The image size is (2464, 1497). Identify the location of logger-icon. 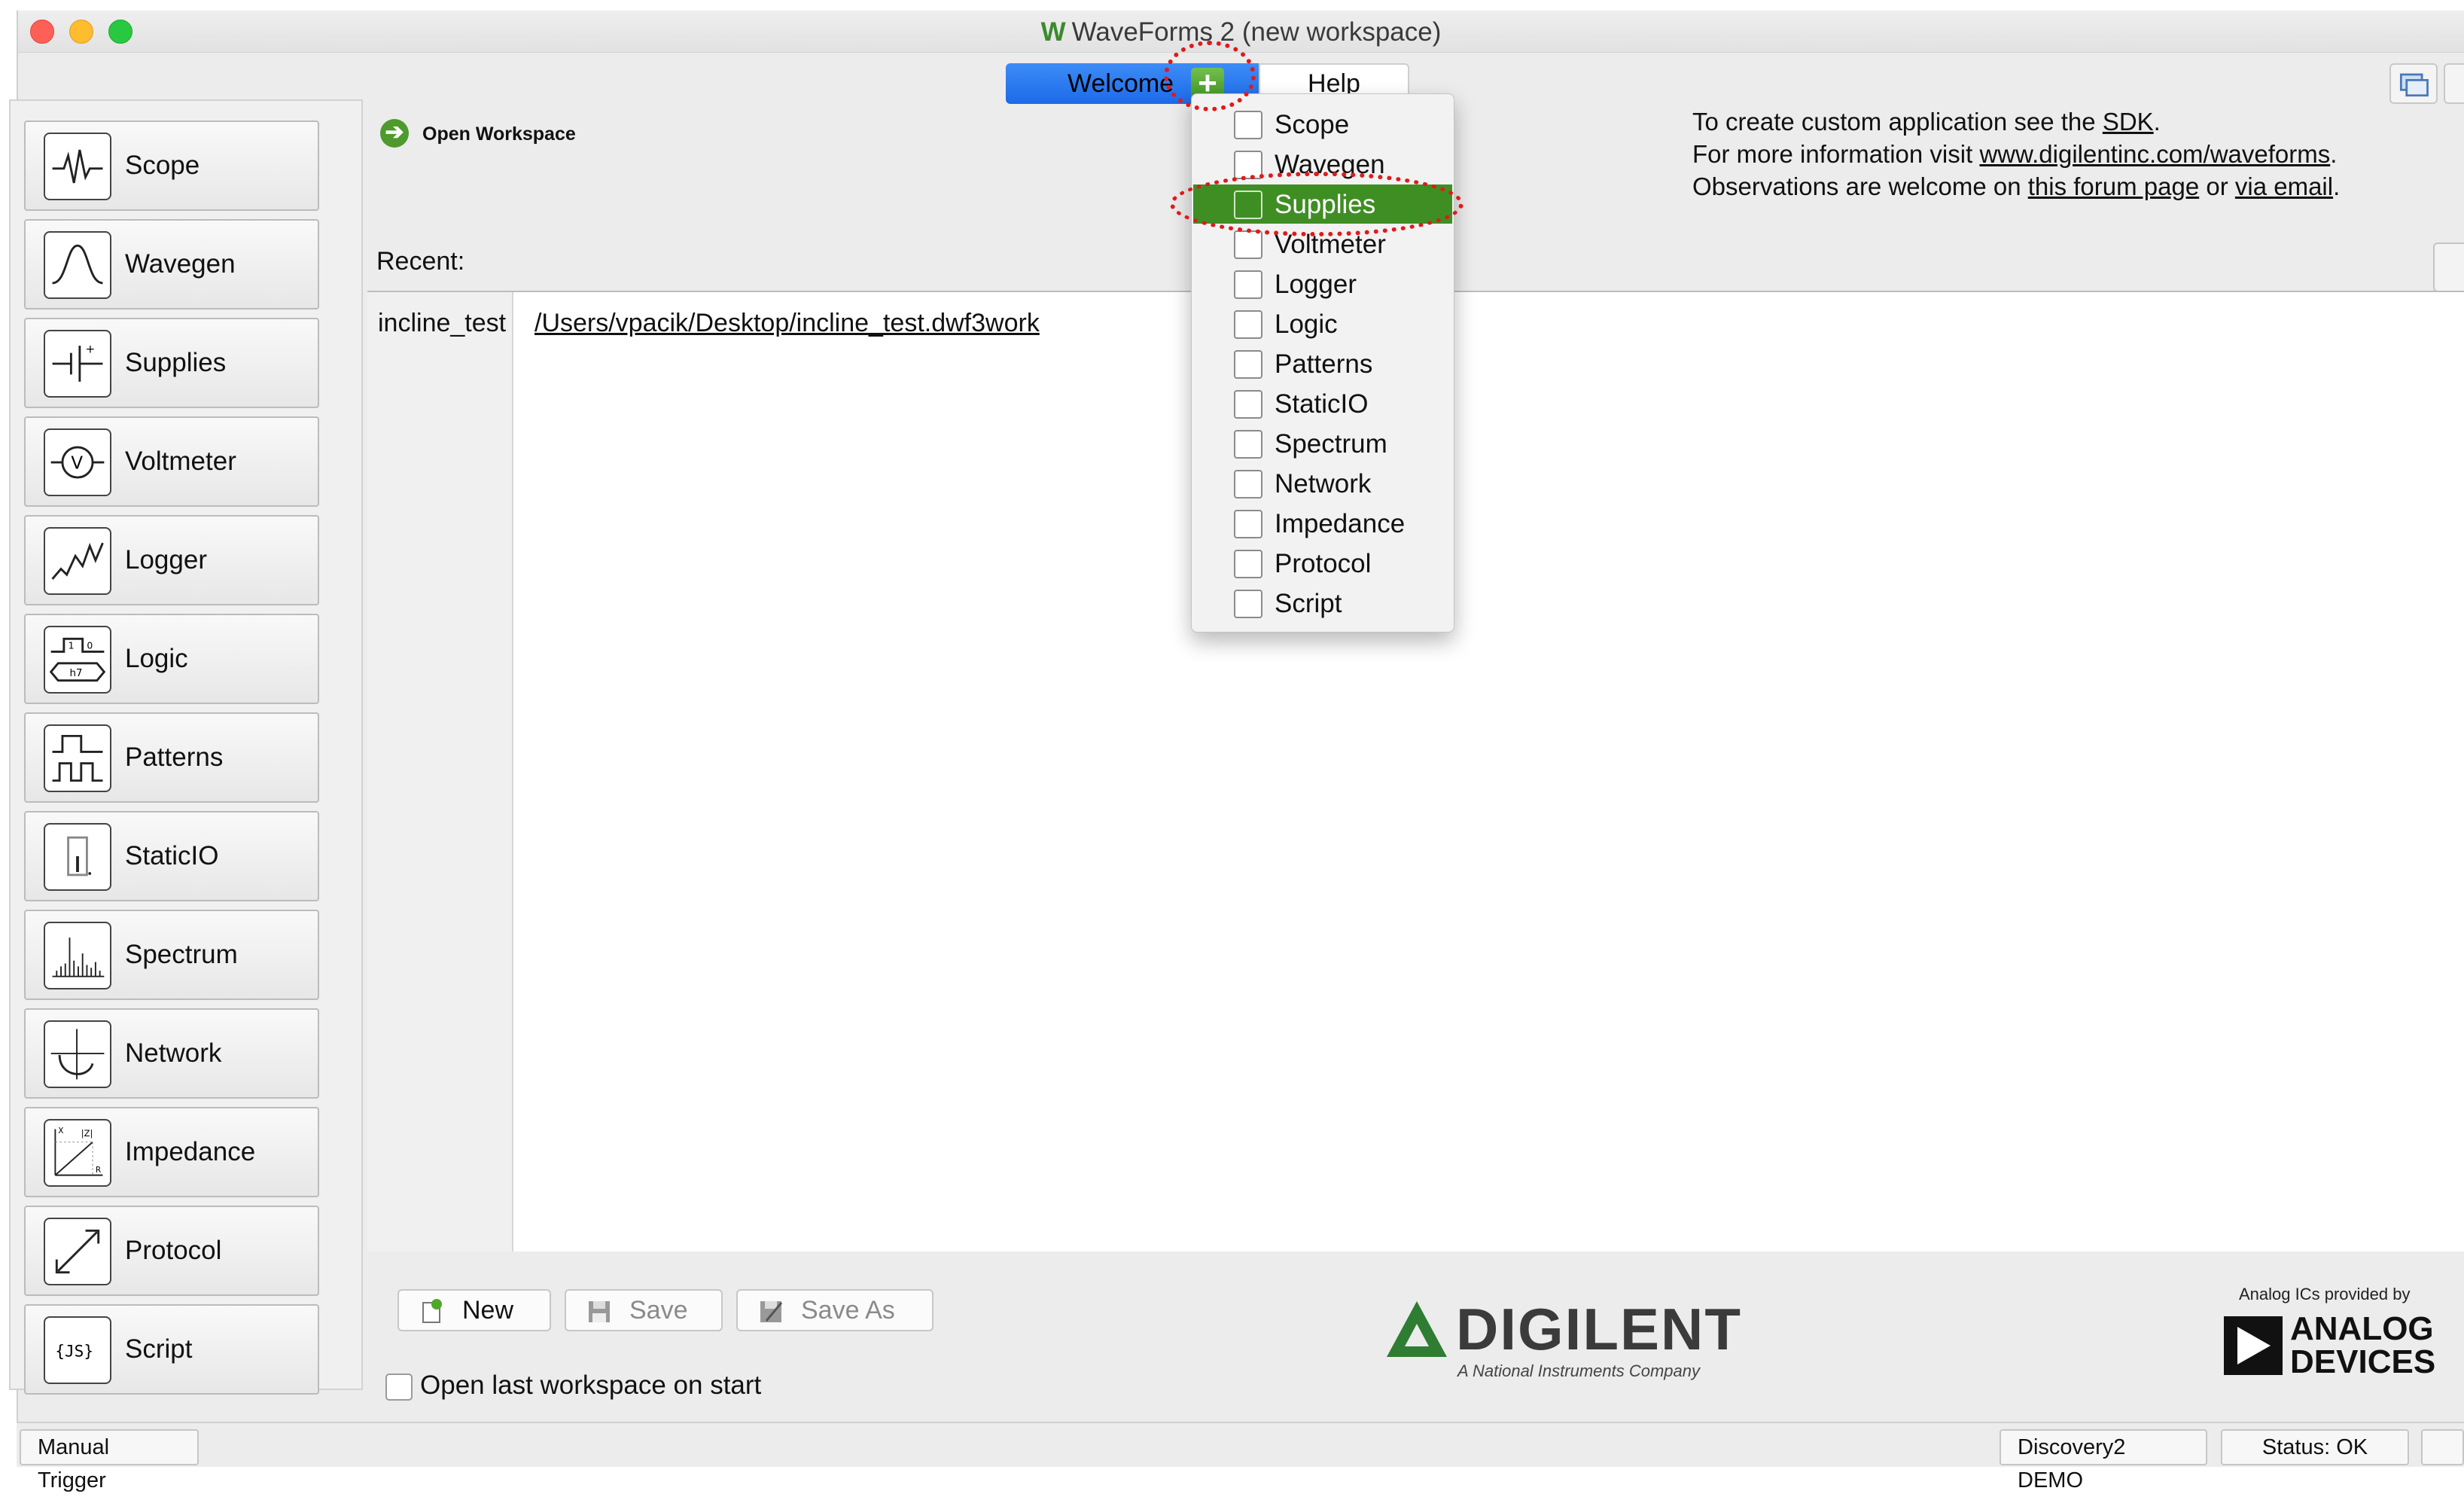
(1248, 284).